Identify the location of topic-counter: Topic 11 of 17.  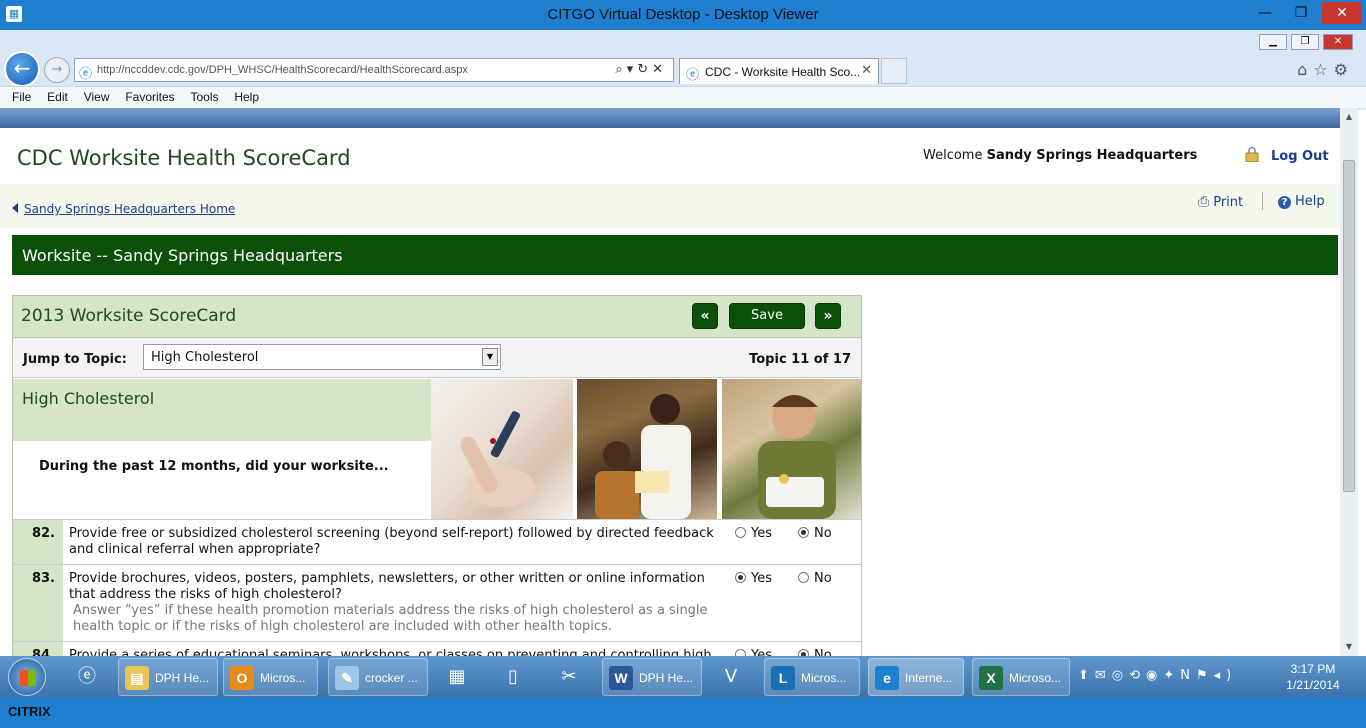
(800, 359).